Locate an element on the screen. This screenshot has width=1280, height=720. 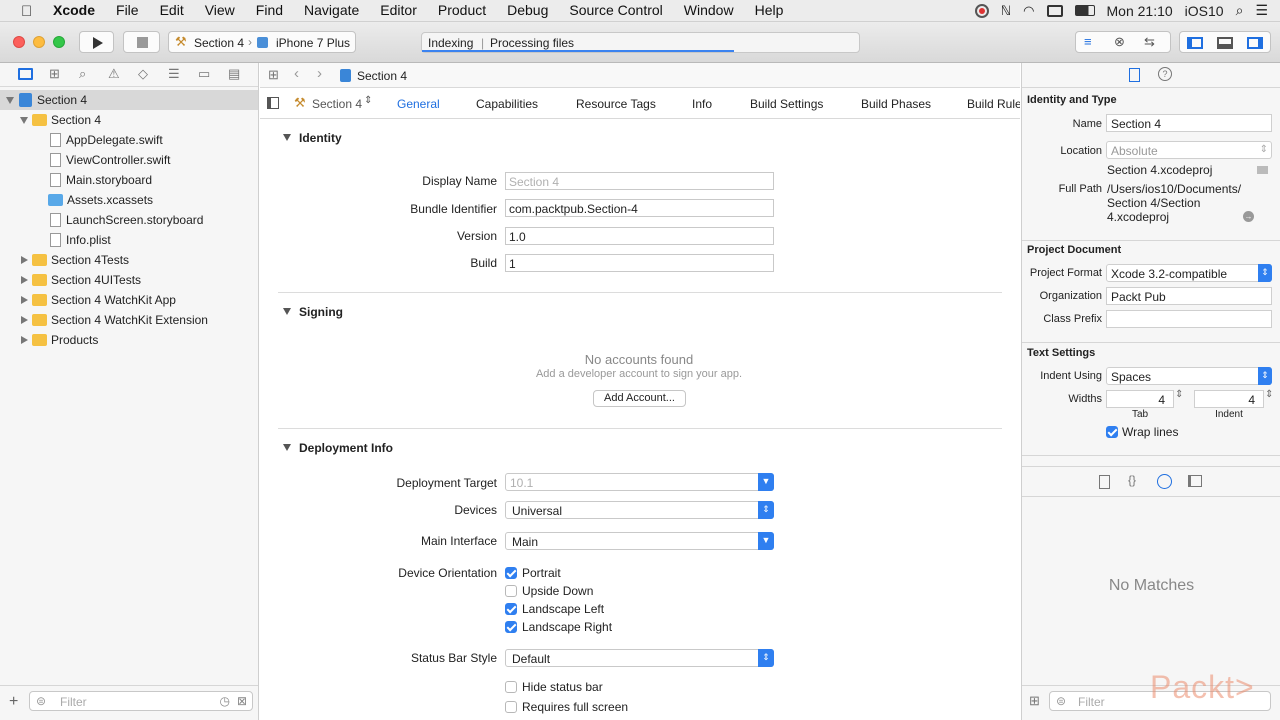
tab-build-settings: Build Settings is located at coordinates (786, 104).